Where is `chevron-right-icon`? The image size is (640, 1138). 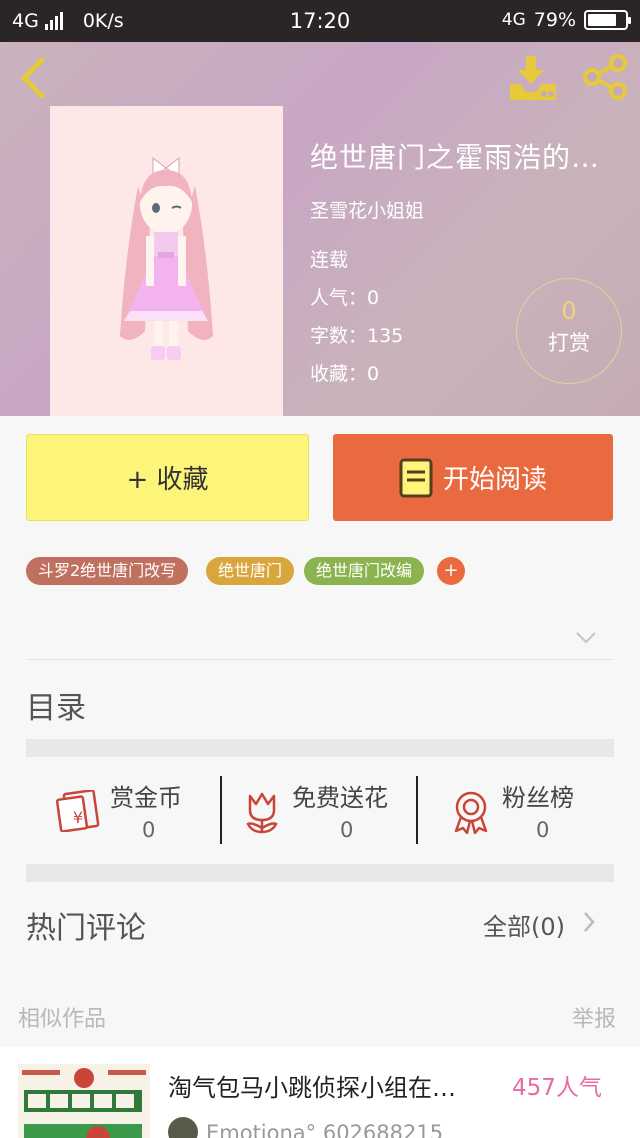 chevron-right-icon is located at coordinates (589, 922).